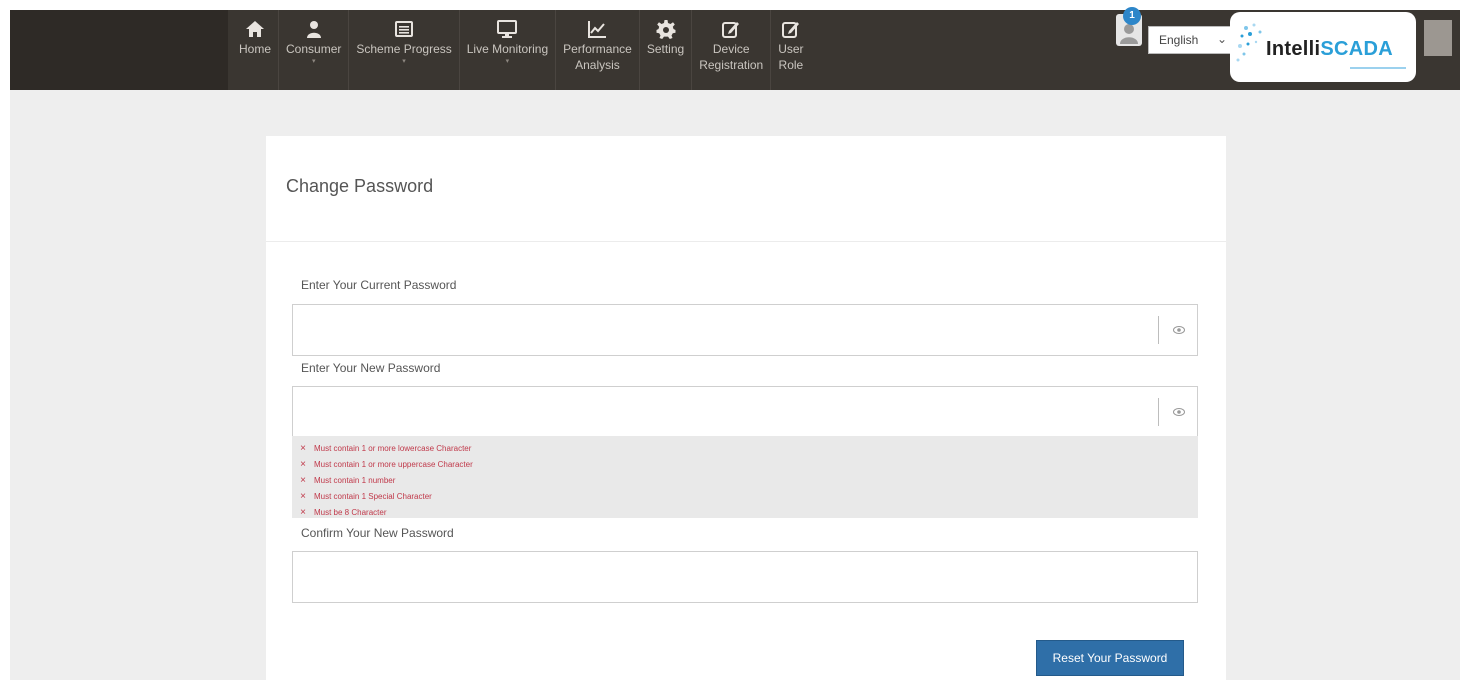 The height and width of the screenshot is (680, 1460). What do you see at coordinates (666, 29) in the screenshot?
I see `gear-icon` at bounding box center [666, 29].